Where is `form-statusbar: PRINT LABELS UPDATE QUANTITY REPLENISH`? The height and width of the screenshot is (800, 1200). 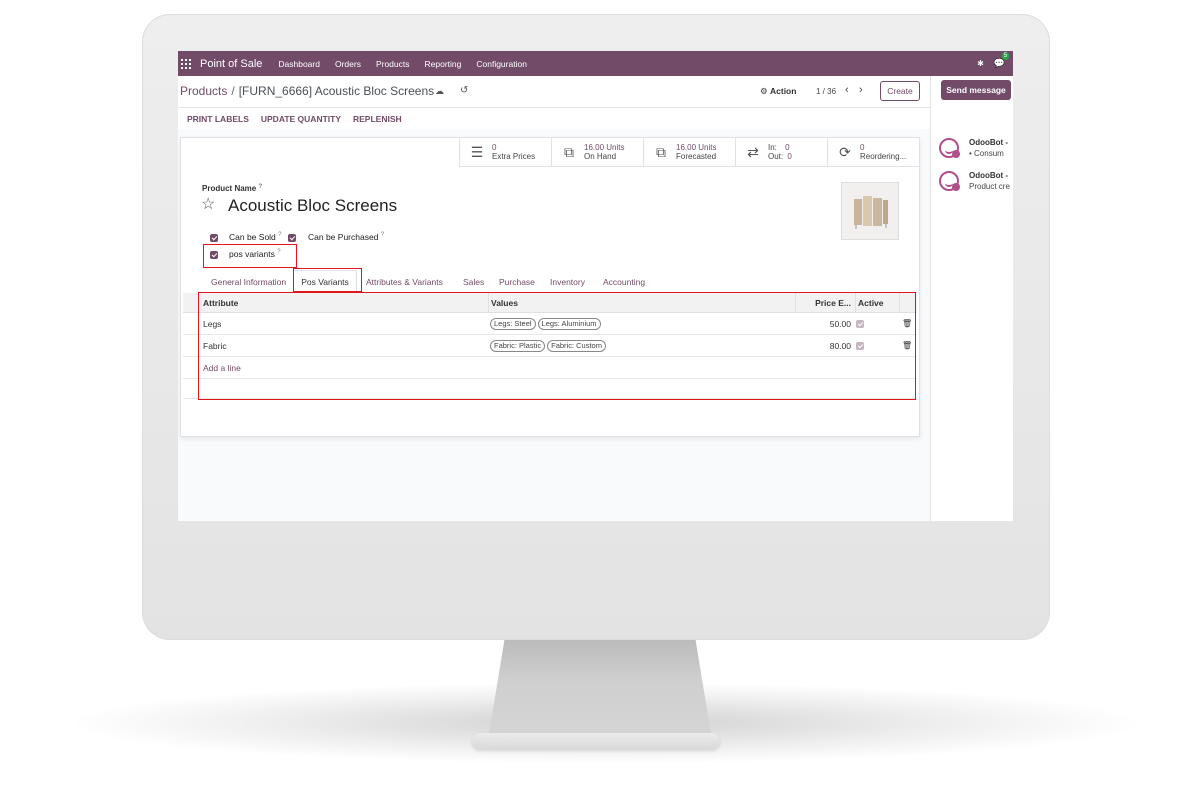 form-statusbar: PRINT LABELS UPDATE QUANTITY REPLENISH is located at coordinates (554, 118).